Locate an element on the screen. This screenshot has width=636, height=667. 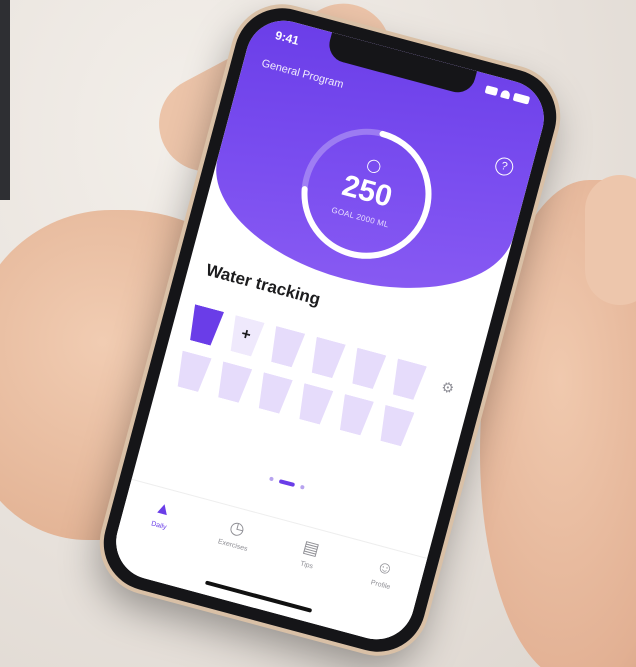
background-edge is located at coordinates (5, 100).